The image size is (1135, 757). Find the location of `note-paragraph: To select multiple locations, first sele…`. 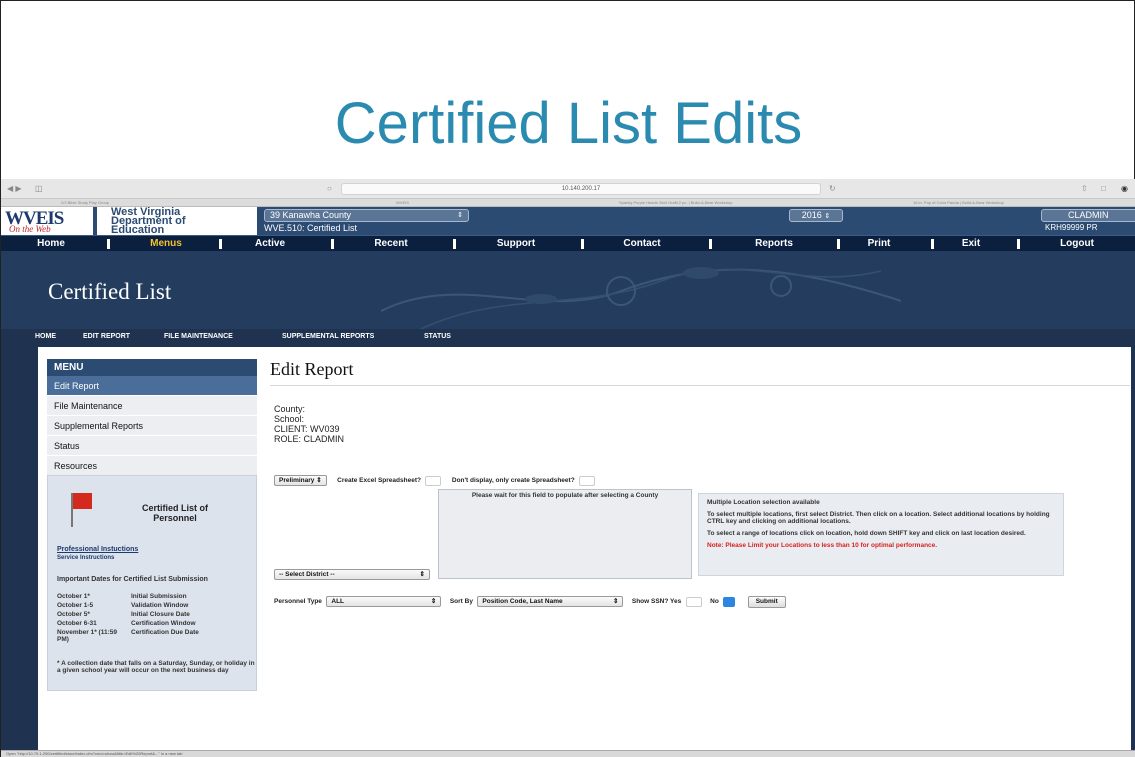

note-paragraph: To select multiple locations, first sele… is located at coordinates (878, 518).